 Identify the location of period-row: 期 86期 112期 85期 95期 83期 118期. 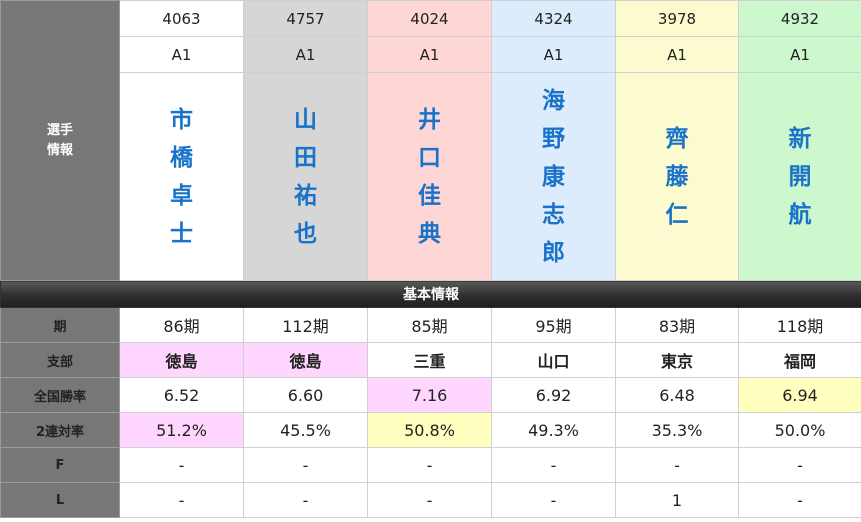
(430, 325).